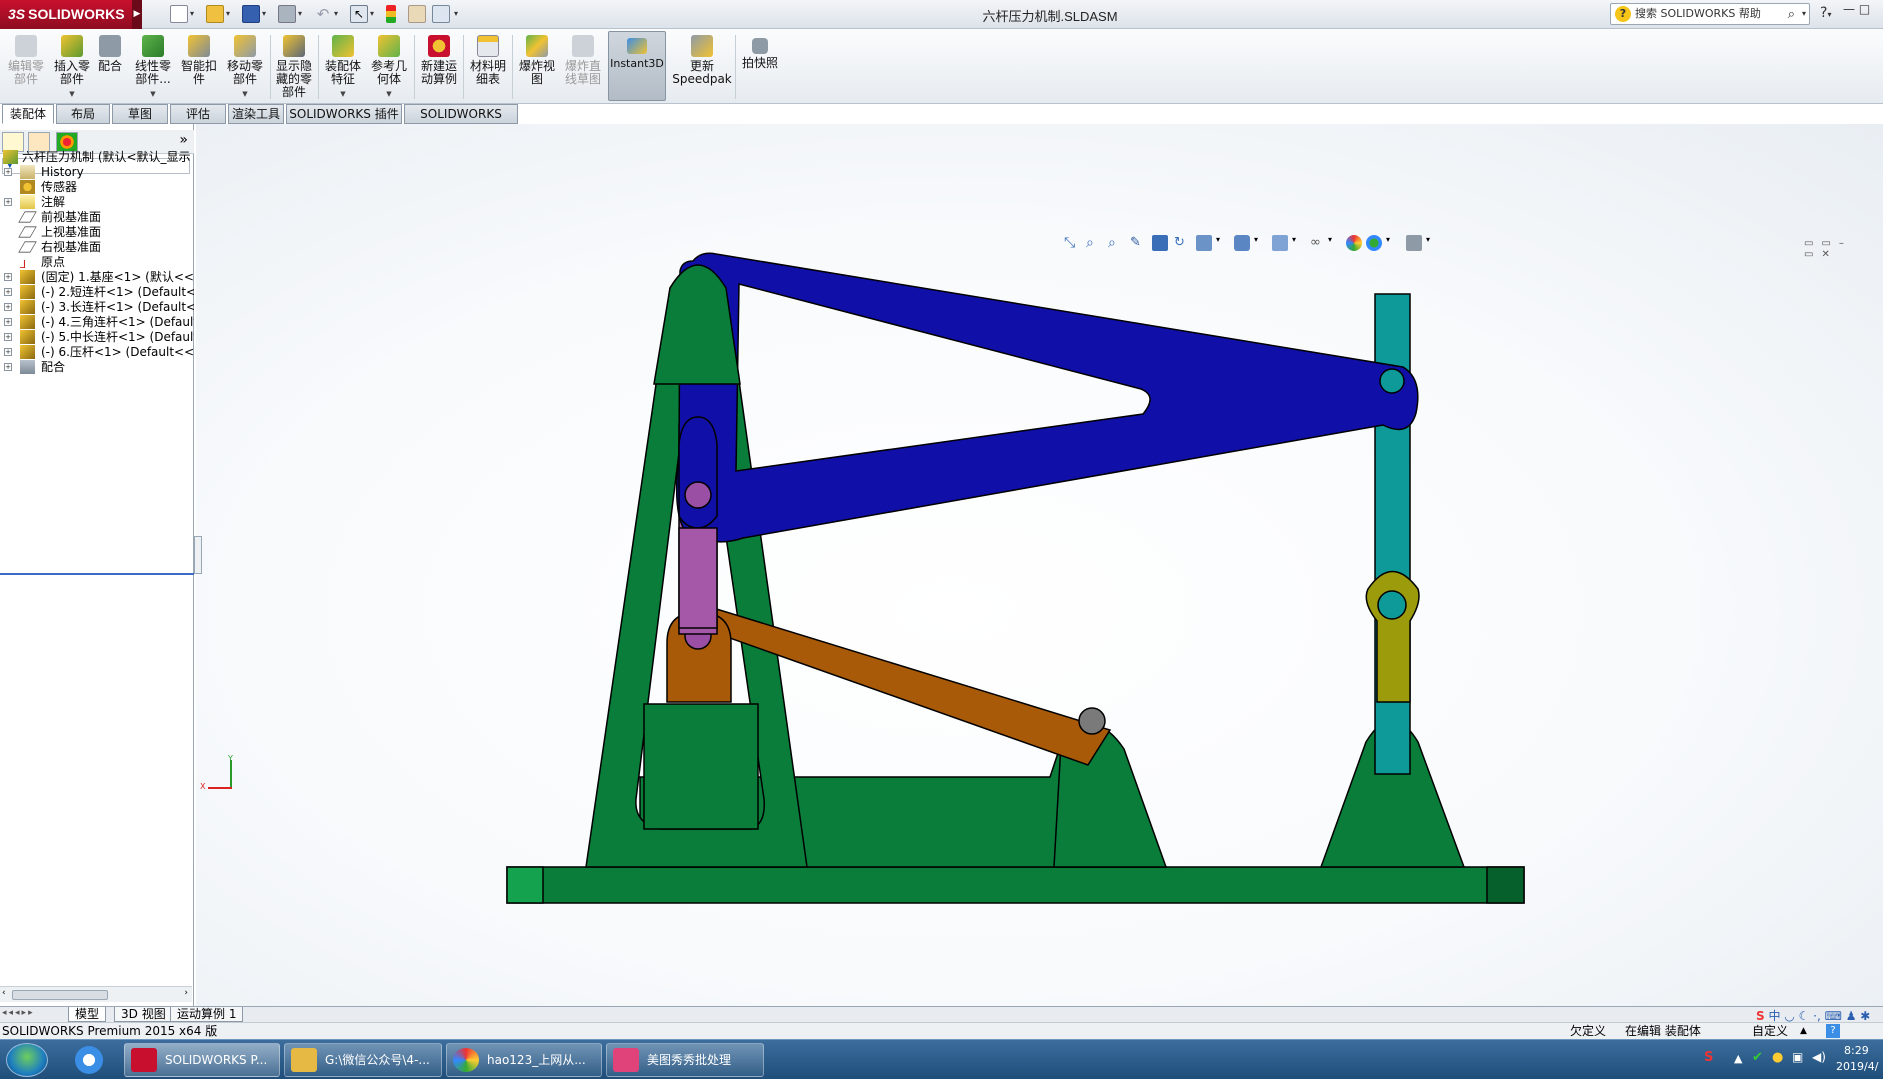 This screenshot has height=1079, width=1883. I want to click on custom-units: 自定义, so click(1770, 1031).